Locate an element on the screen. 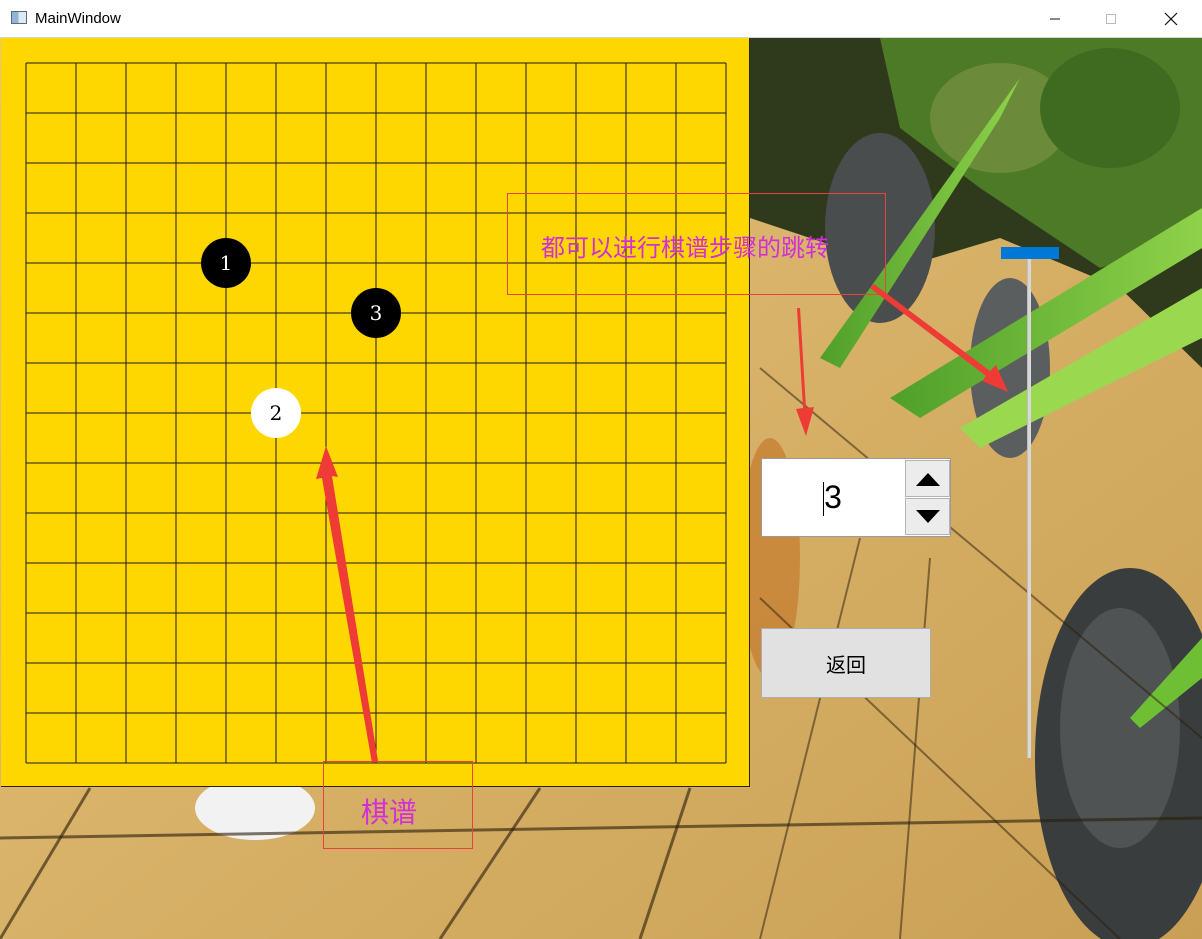 The height and width of the screenshot is (939, 1202). title-bar: MainWindow is located at coordinates (601, 19).